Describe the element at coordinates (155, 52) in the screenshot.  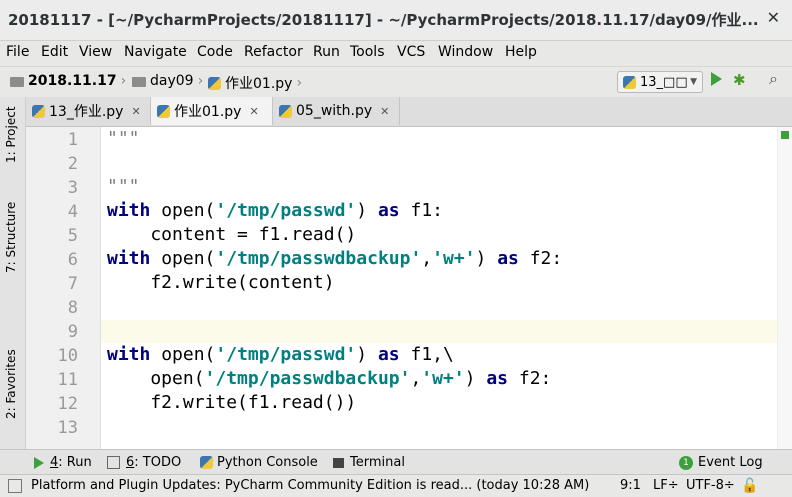
I see `menu-navigate: Navigate` at that location.